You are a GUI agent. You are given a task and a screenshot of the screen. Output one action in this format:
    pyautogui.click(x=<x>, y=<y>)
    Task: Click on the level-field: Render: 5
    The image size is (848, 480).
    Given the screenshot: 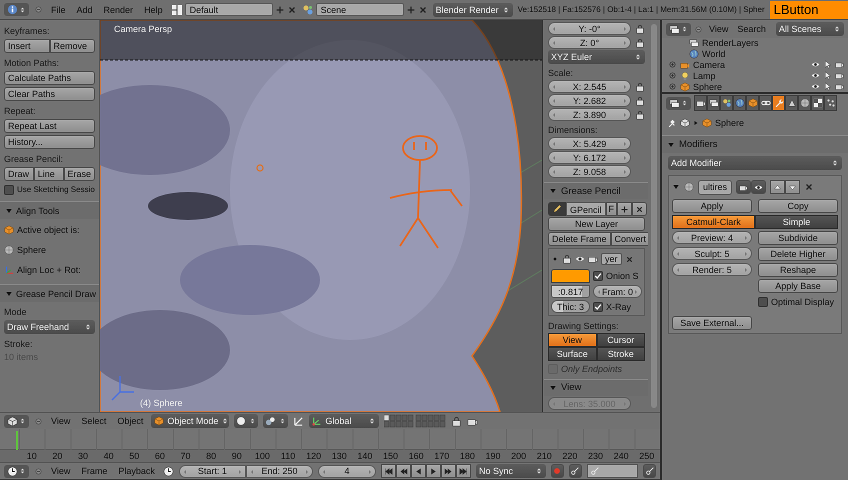 What is the action you would take?
    pyautogui.click(x=712, y=269)
    